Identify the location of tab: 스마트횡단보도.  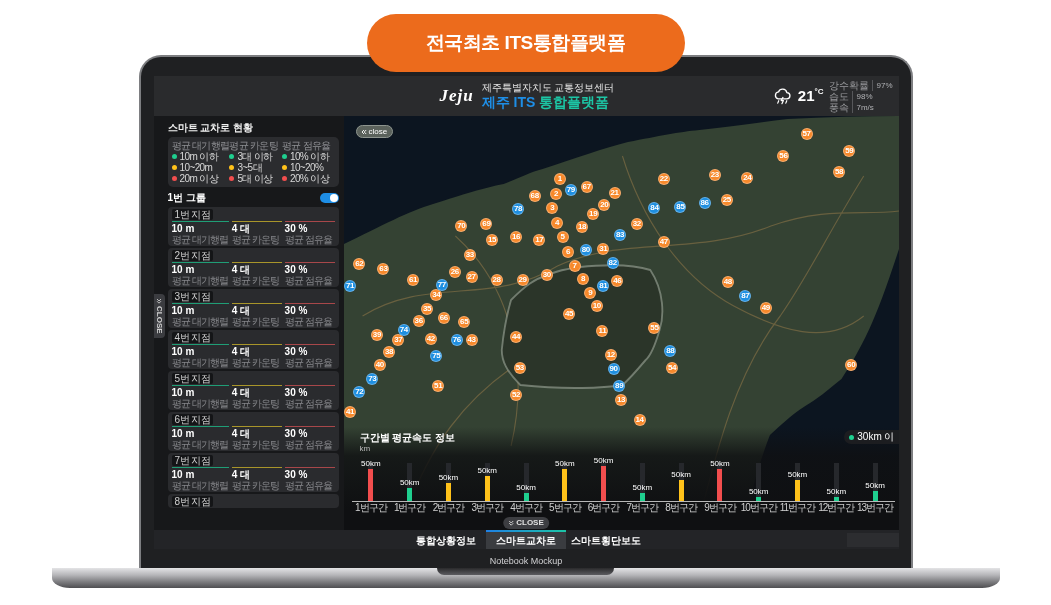
(606, 539).